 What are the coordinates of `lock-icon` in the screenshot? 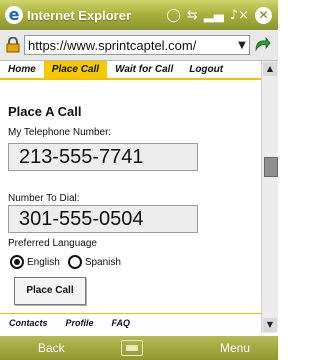 It's located at (13, 45).